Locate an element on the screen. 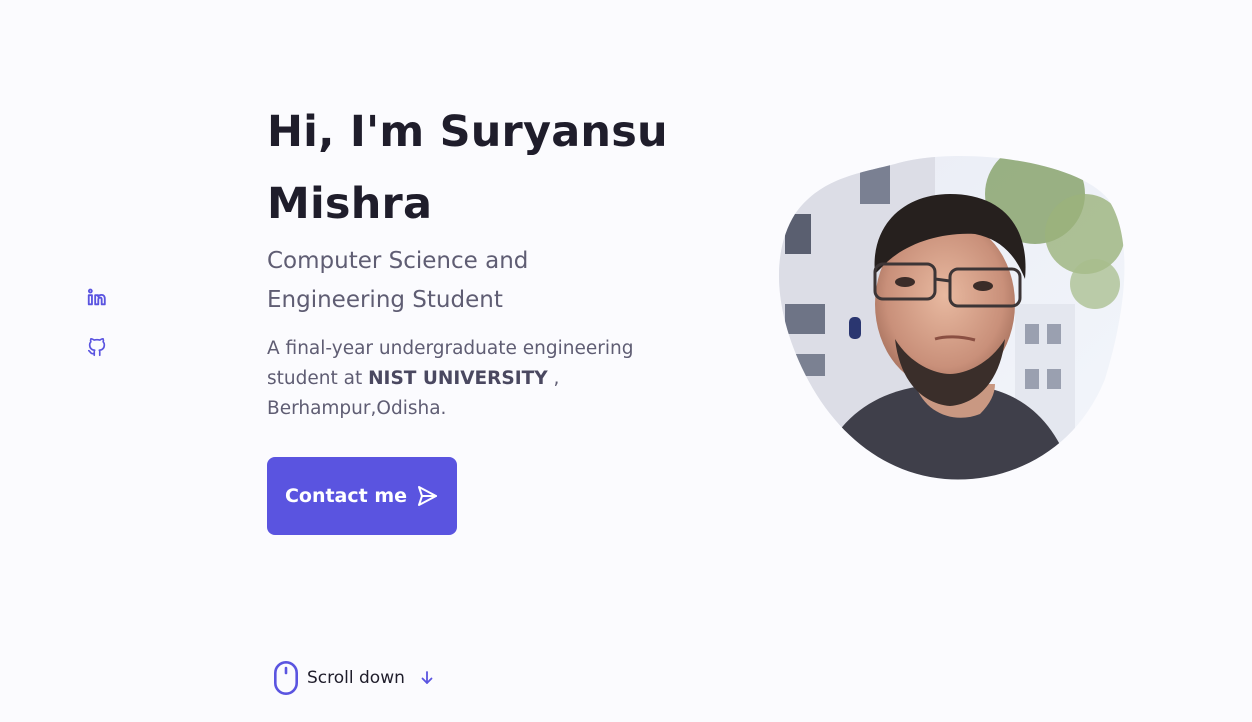 Image resolution: width=1252 pixels, height=722 pixels. linkedin-link is located at coordinates (97, 297).